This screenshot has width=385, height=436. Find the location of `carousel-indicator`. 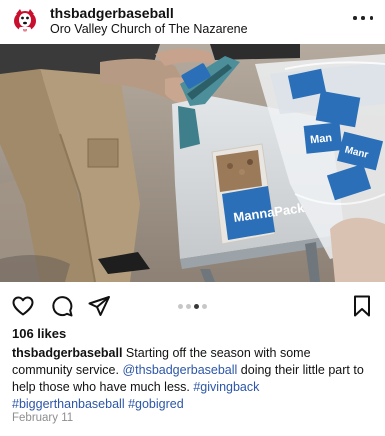

carousel-indicator is located at coordinates (198, 307).